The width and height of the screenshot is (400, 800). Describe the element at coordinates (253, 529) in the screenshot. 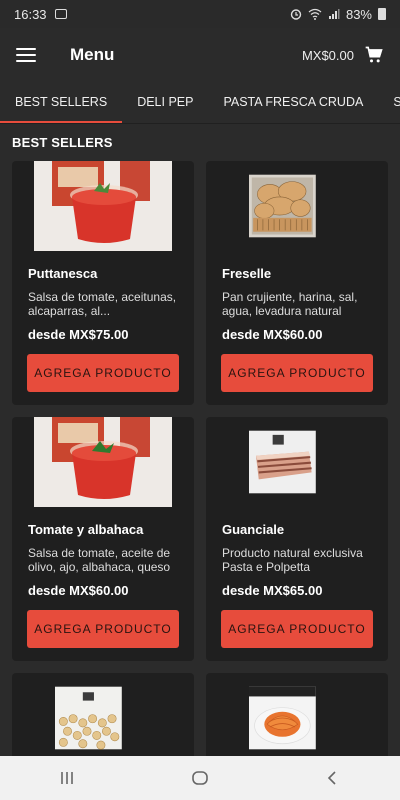

I see `product-name: Guanciale` at that location.